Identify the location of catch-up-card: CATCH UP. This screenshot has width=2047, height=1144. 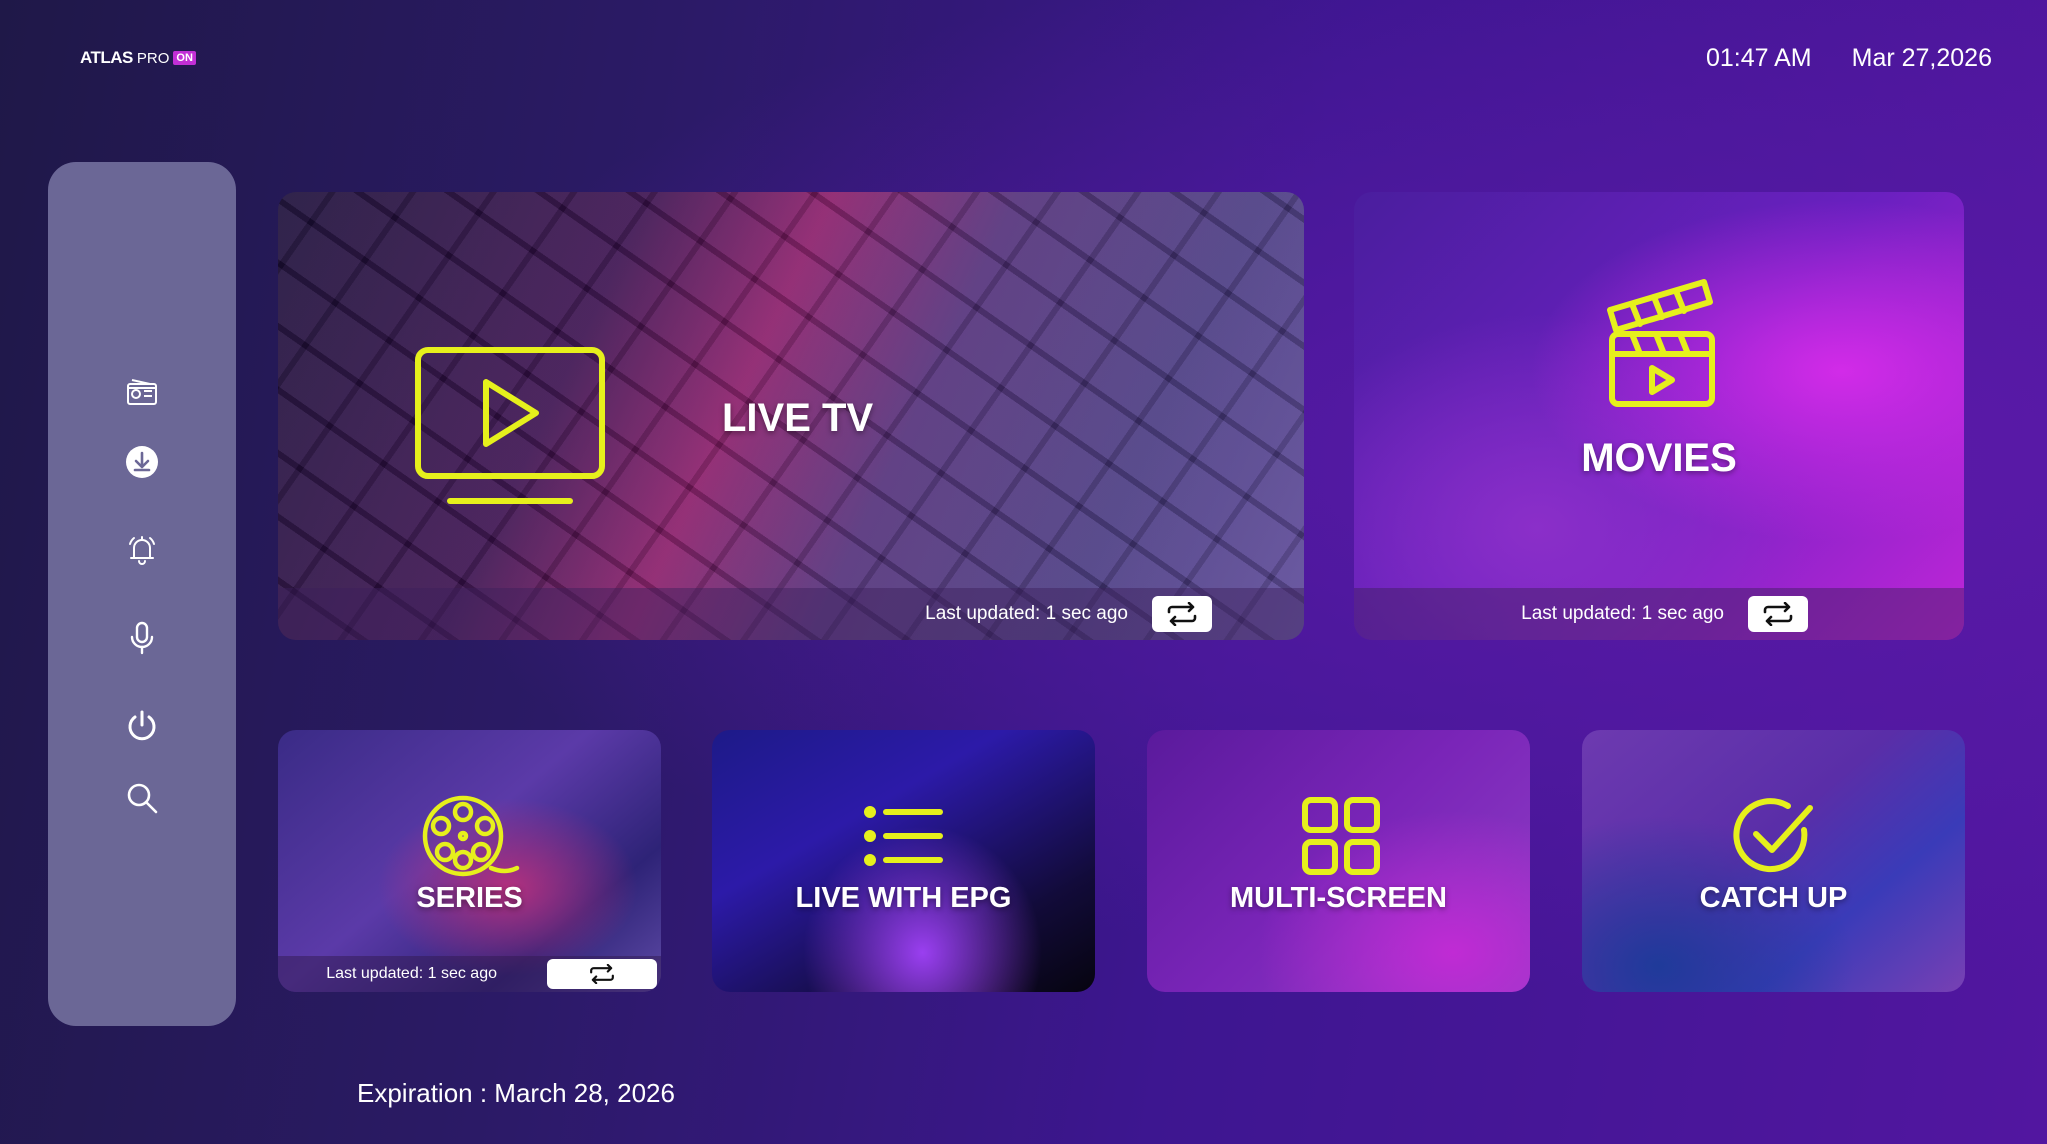
(1773, 861).